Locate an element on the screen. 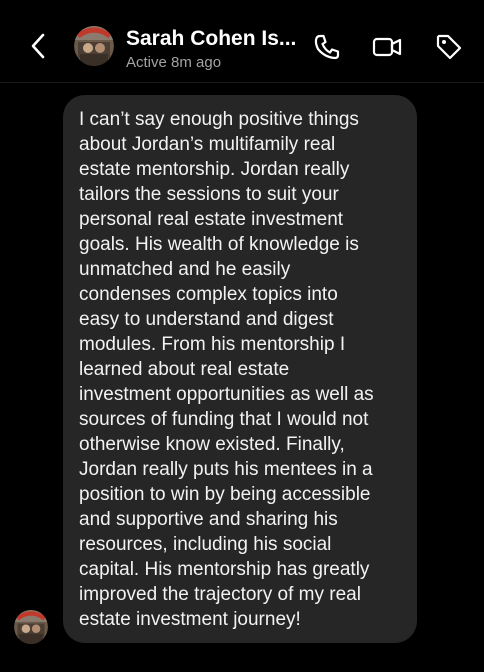 The height and width of the screenshot is (672, 484). contact-title: Sarah Cohen Is... Active 8m ago is located at coordinates (216, 49).